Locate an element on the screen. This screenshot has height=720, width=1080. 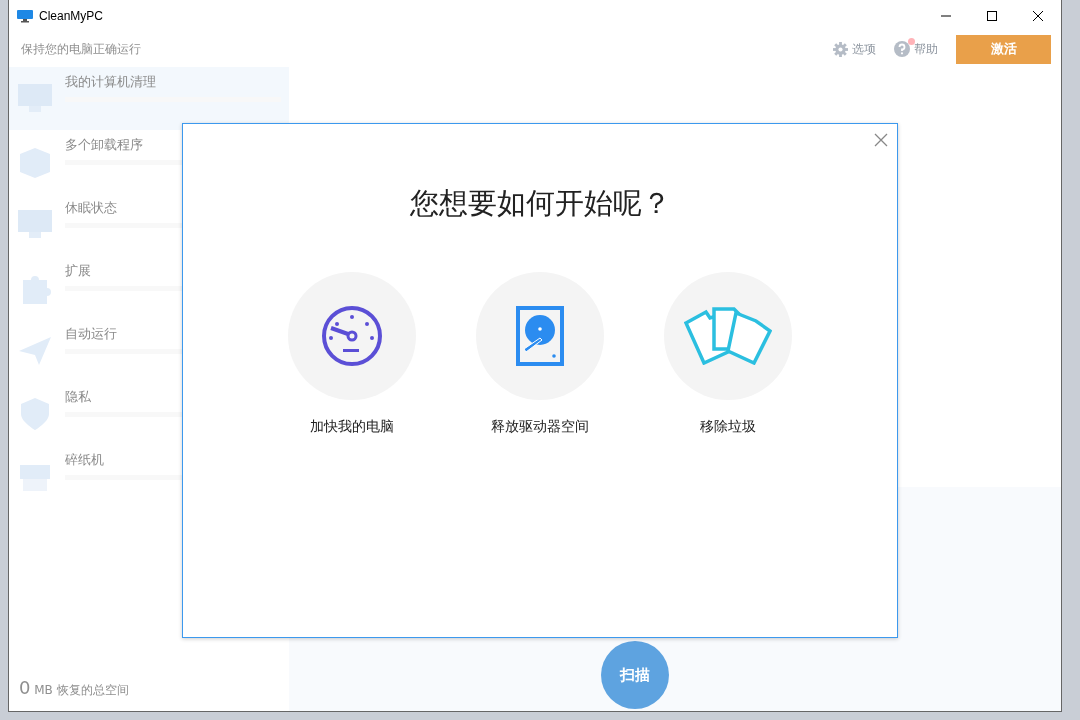
close-button is located at coordinates (881, 140).